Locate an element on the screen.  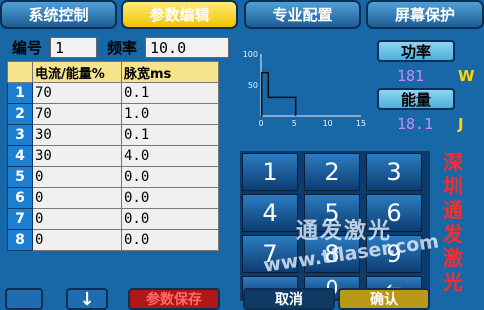
frequency-field: 10.0 is located at coordinates (187, 47).